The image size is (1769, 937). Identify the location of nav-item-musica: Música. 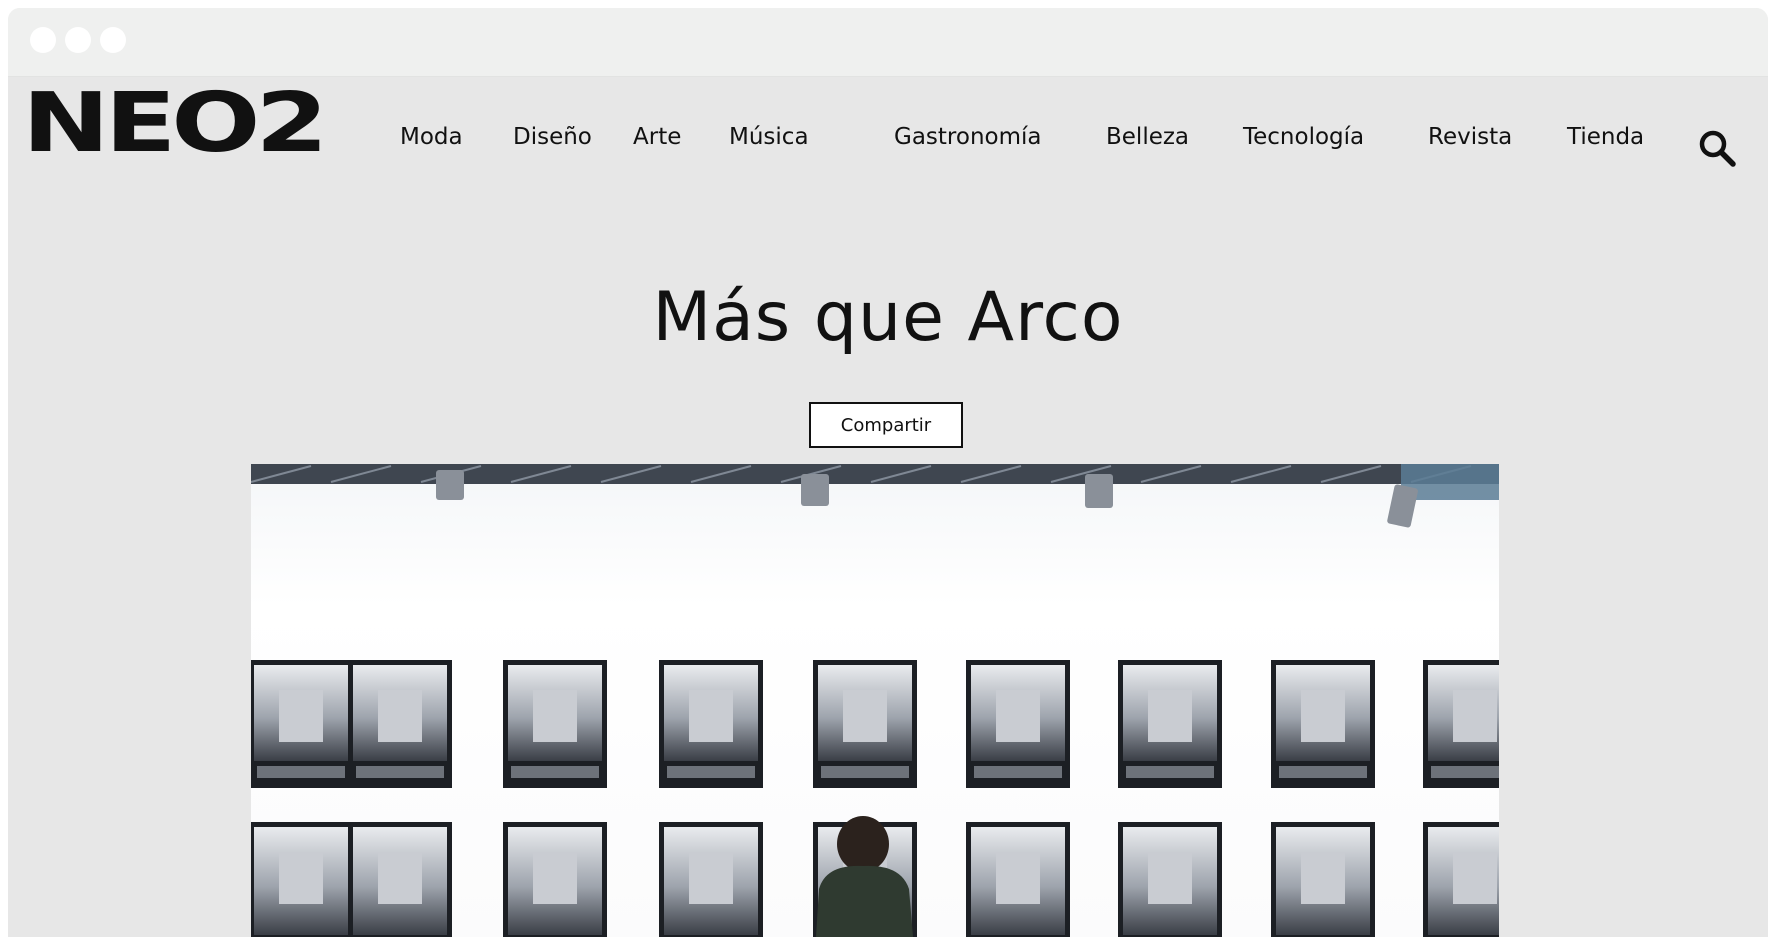
(769, 137).